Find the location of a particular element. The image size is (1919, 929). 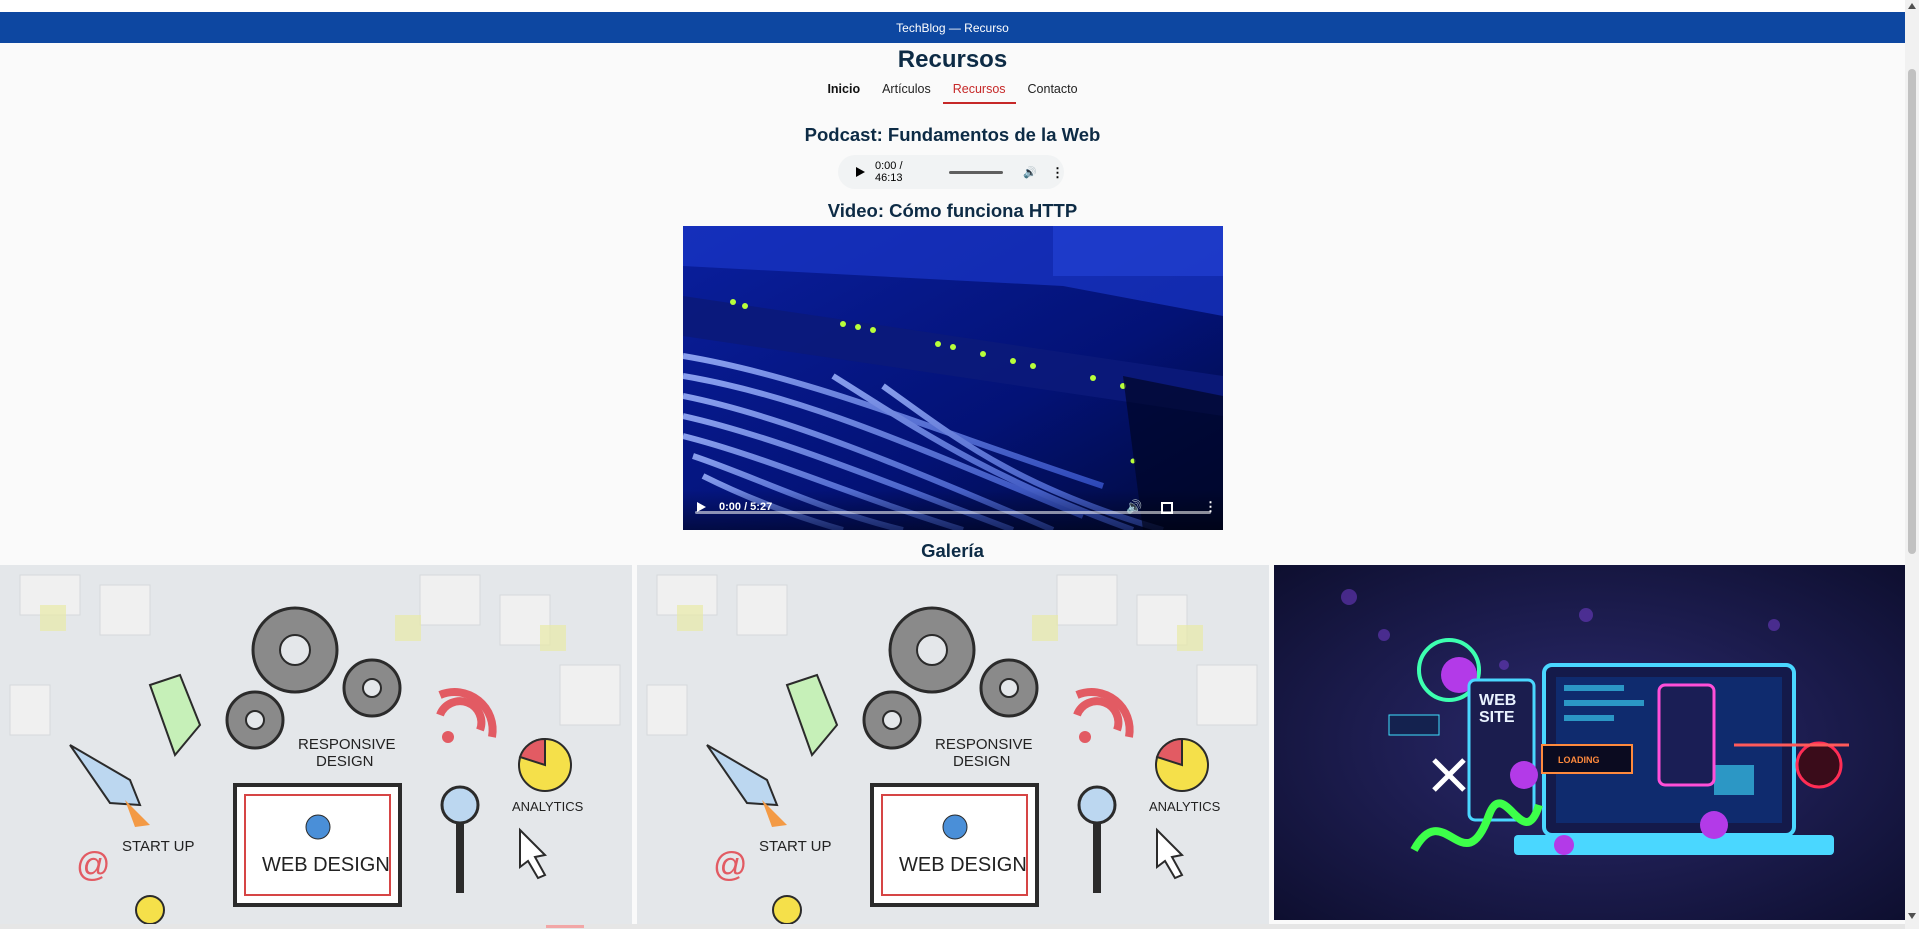

bottom-mark is located at coordinates (565, 926).